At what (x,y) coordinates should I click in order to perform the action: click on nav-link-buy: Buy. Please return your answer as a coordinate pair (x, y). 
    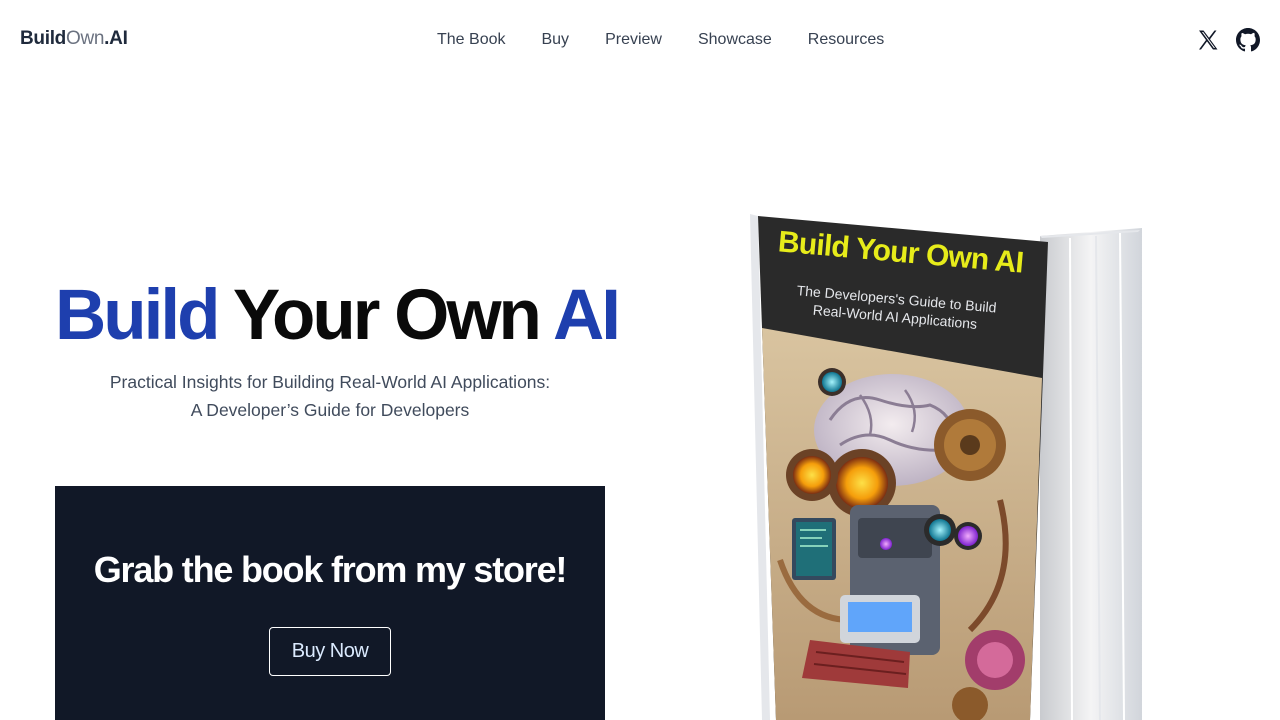
    Looking at the image, I should click on (555, 40).